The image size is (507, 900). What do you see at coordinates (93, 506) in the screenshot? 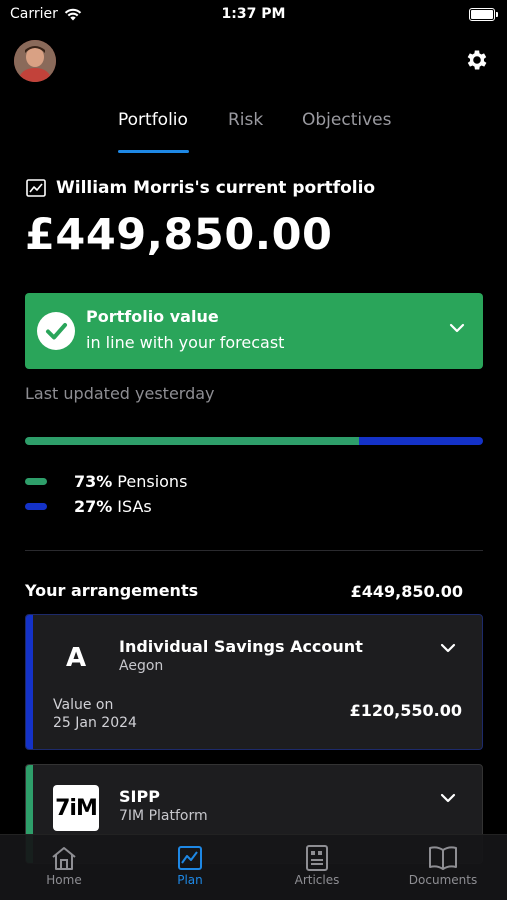
I see `legend-pct: 27%` at bounding box center [93, 506].